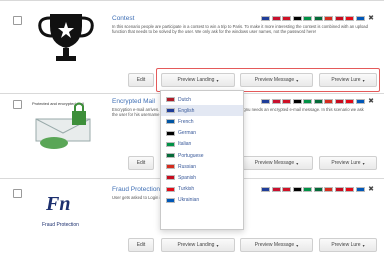 The width and height of the screenshot is (384, 254). What do you see at coordinates (202, 166) in the screenshot?
I see `dropdown-item: Russian` at bounding box center [202, 166].